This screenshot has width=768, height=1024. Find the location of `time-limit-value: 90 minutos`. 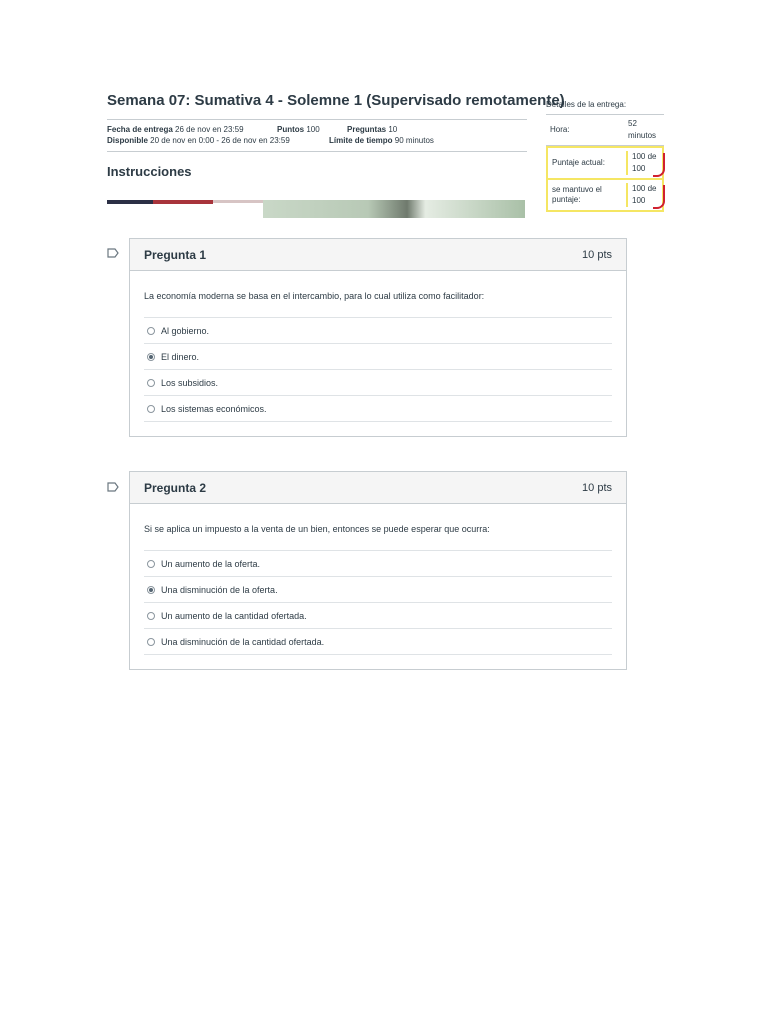

time-limit-value: 90 minutos is located at coordinates (414, 140).